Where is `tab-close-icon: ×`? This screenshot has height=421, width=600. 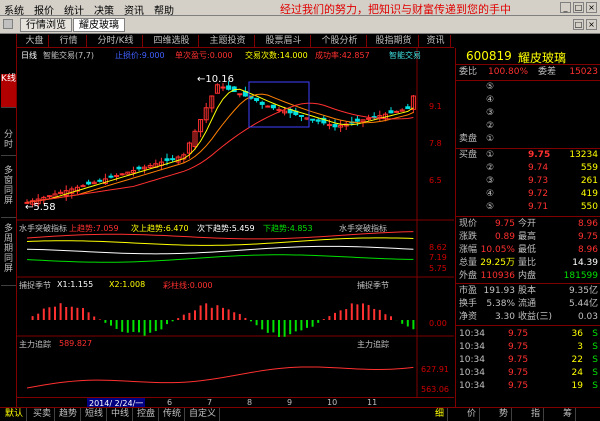
tab-close-icon: × is located at coordinates (591, 24).